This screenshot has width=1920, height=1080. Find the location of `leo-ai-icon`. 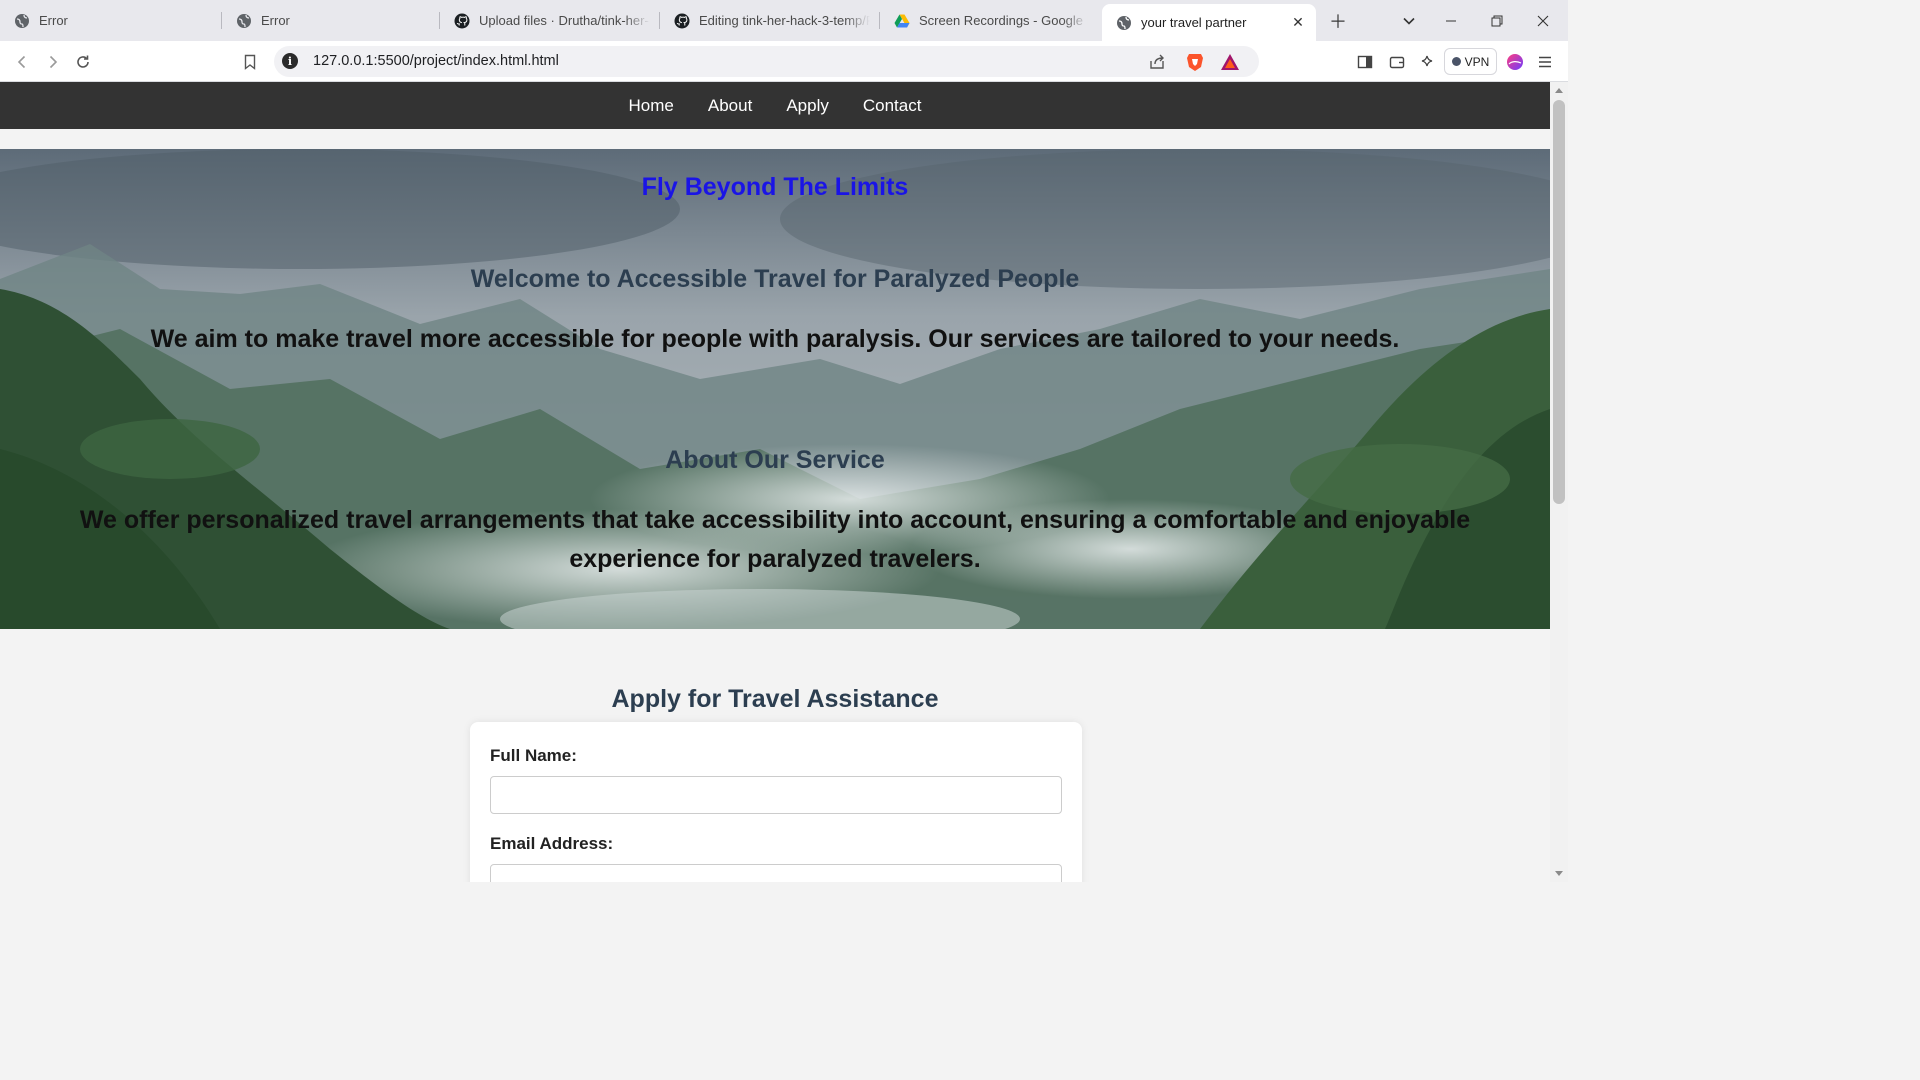

leo-ai-icon is located at coordinates (1427, 62).